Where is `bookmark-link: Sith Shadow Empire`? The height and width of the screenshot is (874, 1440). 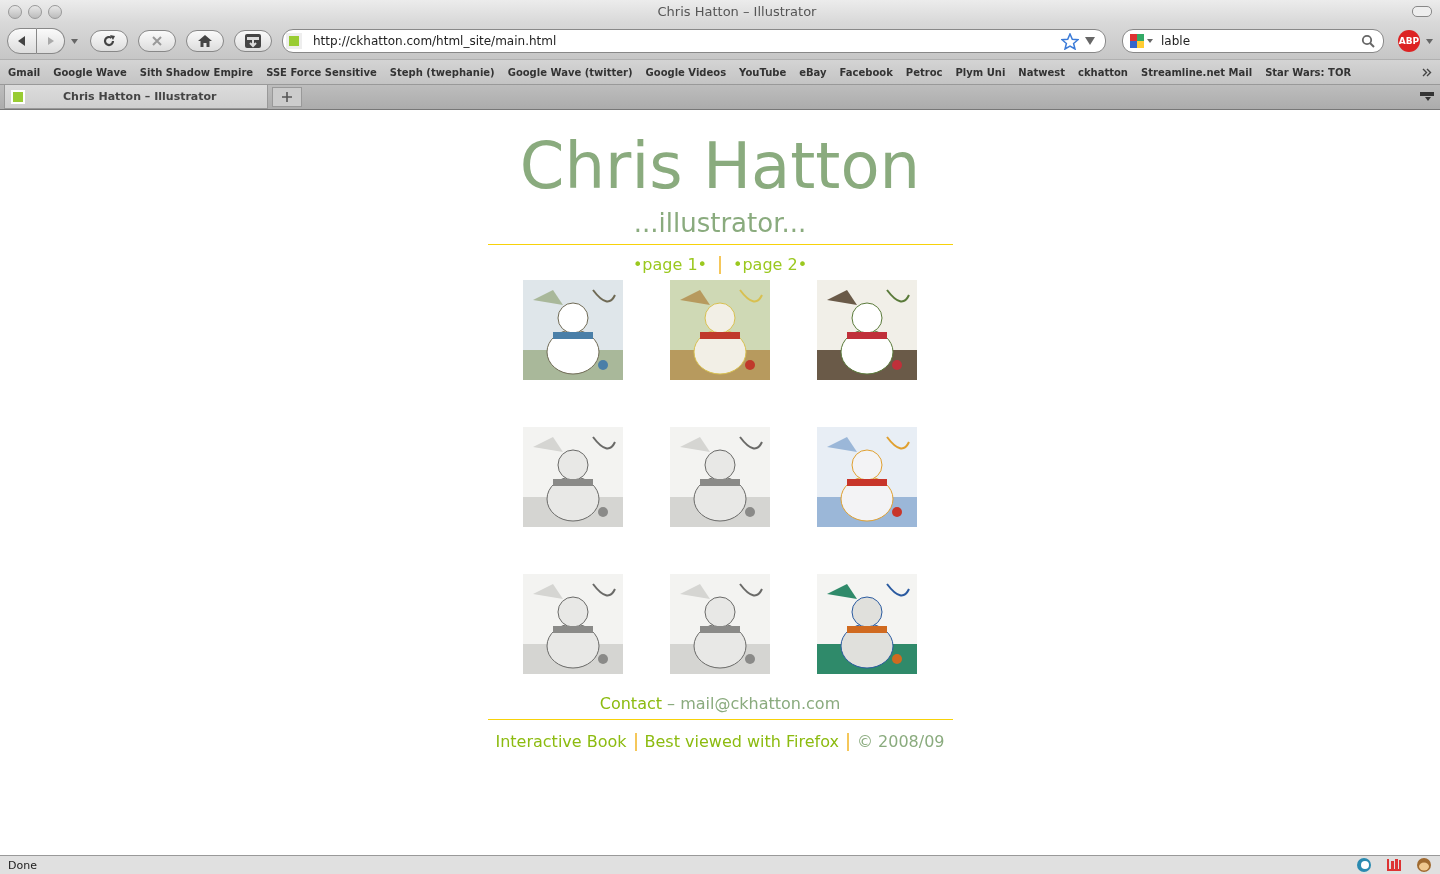
bookmark-link: Sith Shadow Empire is located at coordinates (196, 72).